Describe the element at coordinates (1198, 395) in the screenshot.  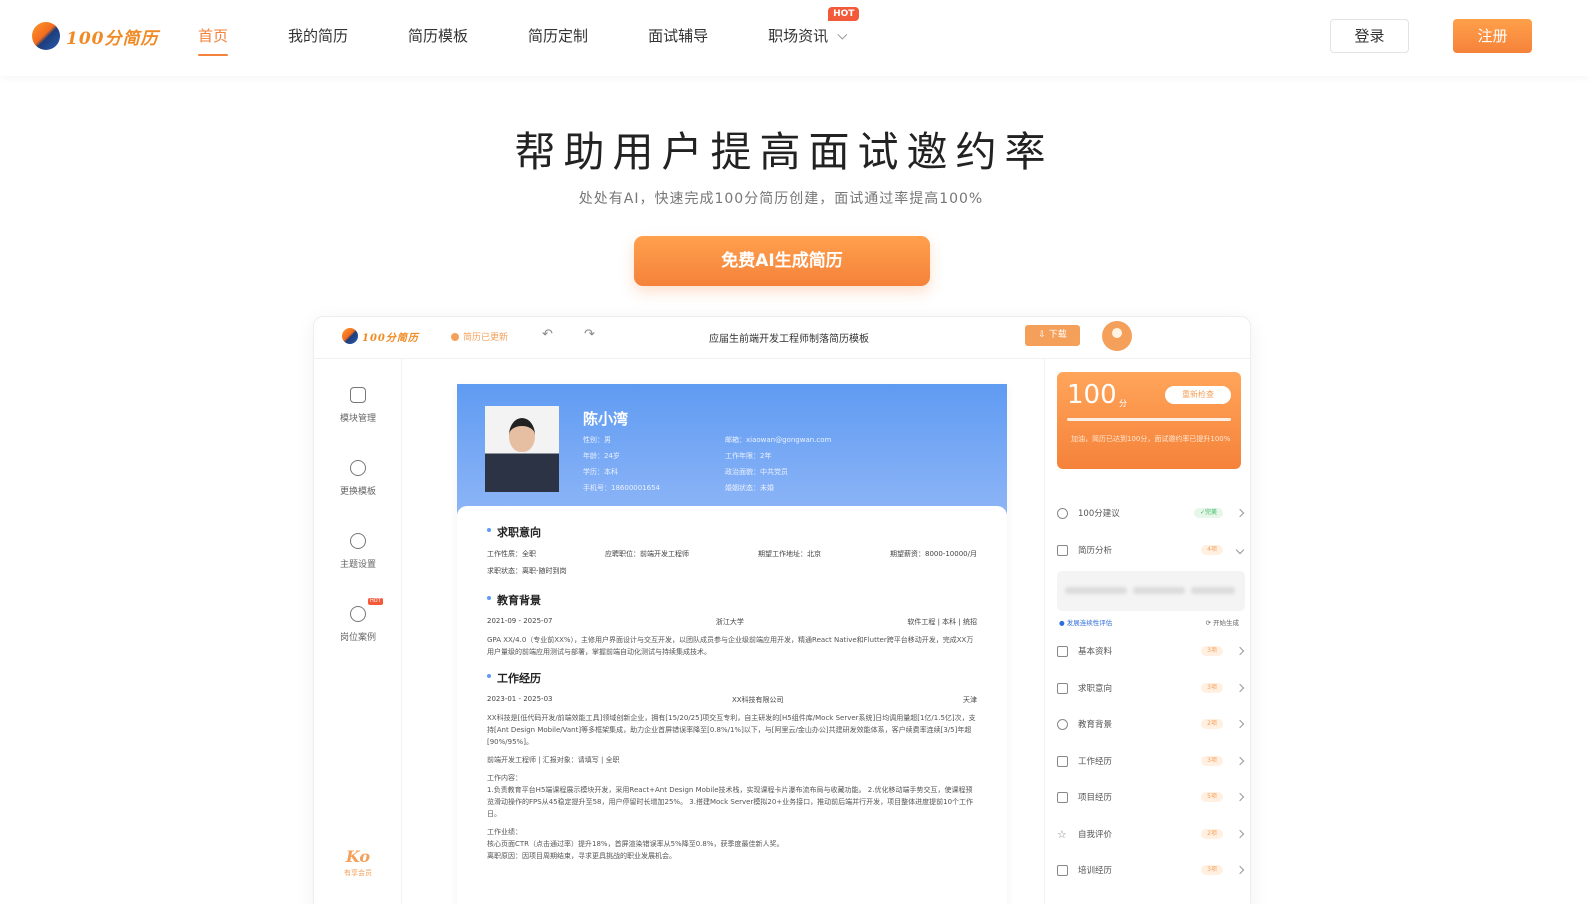
I see `recheck-button: 重新检查` at that location.